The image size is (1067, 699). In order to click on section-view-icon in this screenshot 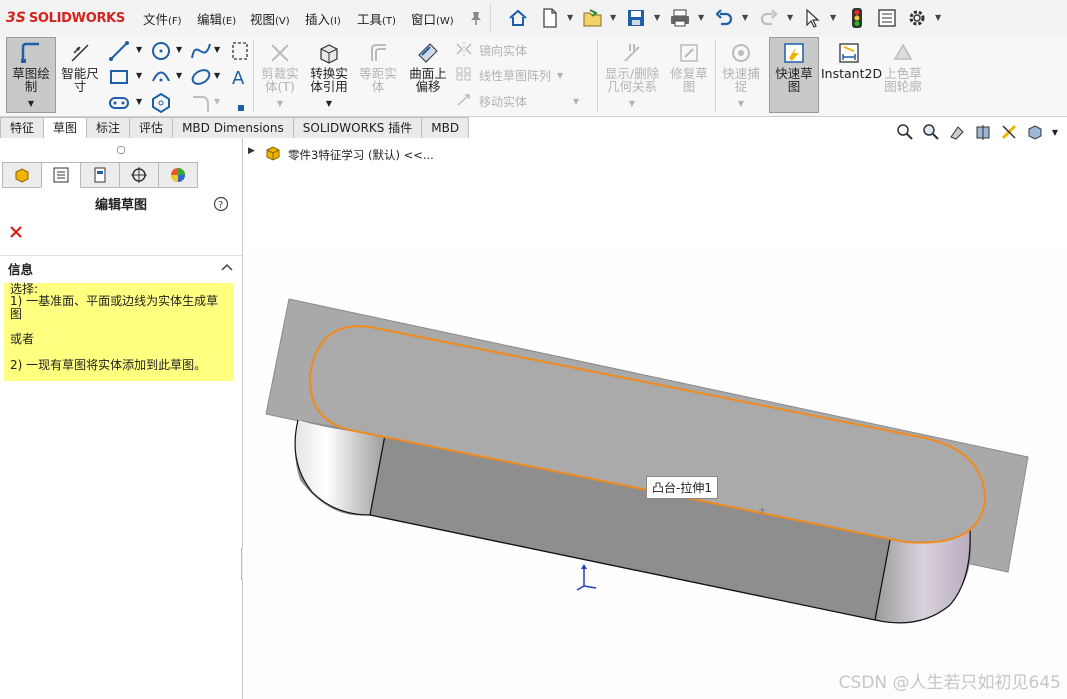, I will do `click(983, 132)`.